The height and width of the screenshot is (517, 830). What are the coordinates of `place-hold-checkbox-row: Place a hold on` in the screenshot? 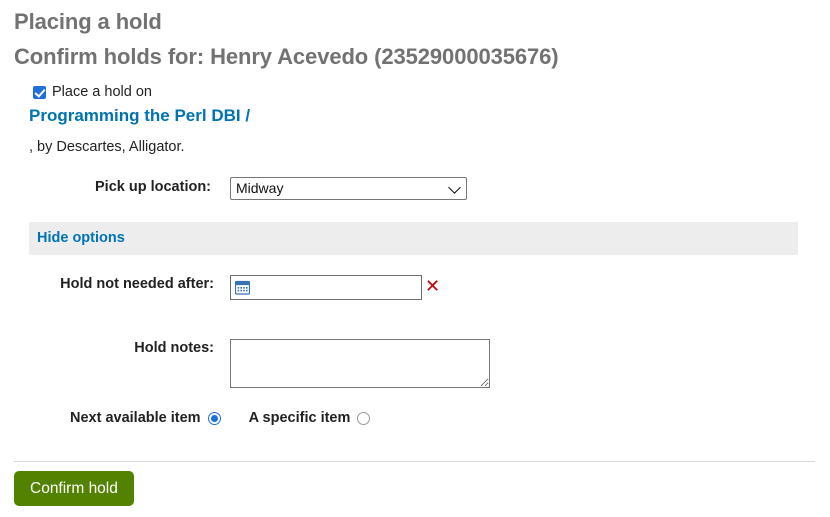 It's located at (92, 92).